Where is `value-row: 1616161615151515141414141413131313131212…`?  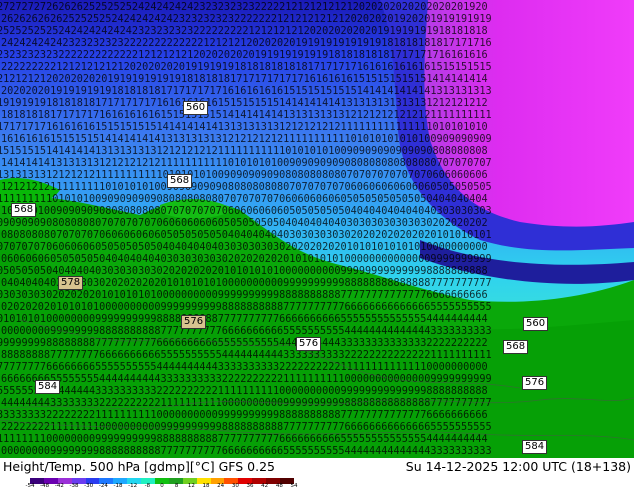
value-row: 1616161615151515141414141413131313131212… is located at coordinates (246, 139).